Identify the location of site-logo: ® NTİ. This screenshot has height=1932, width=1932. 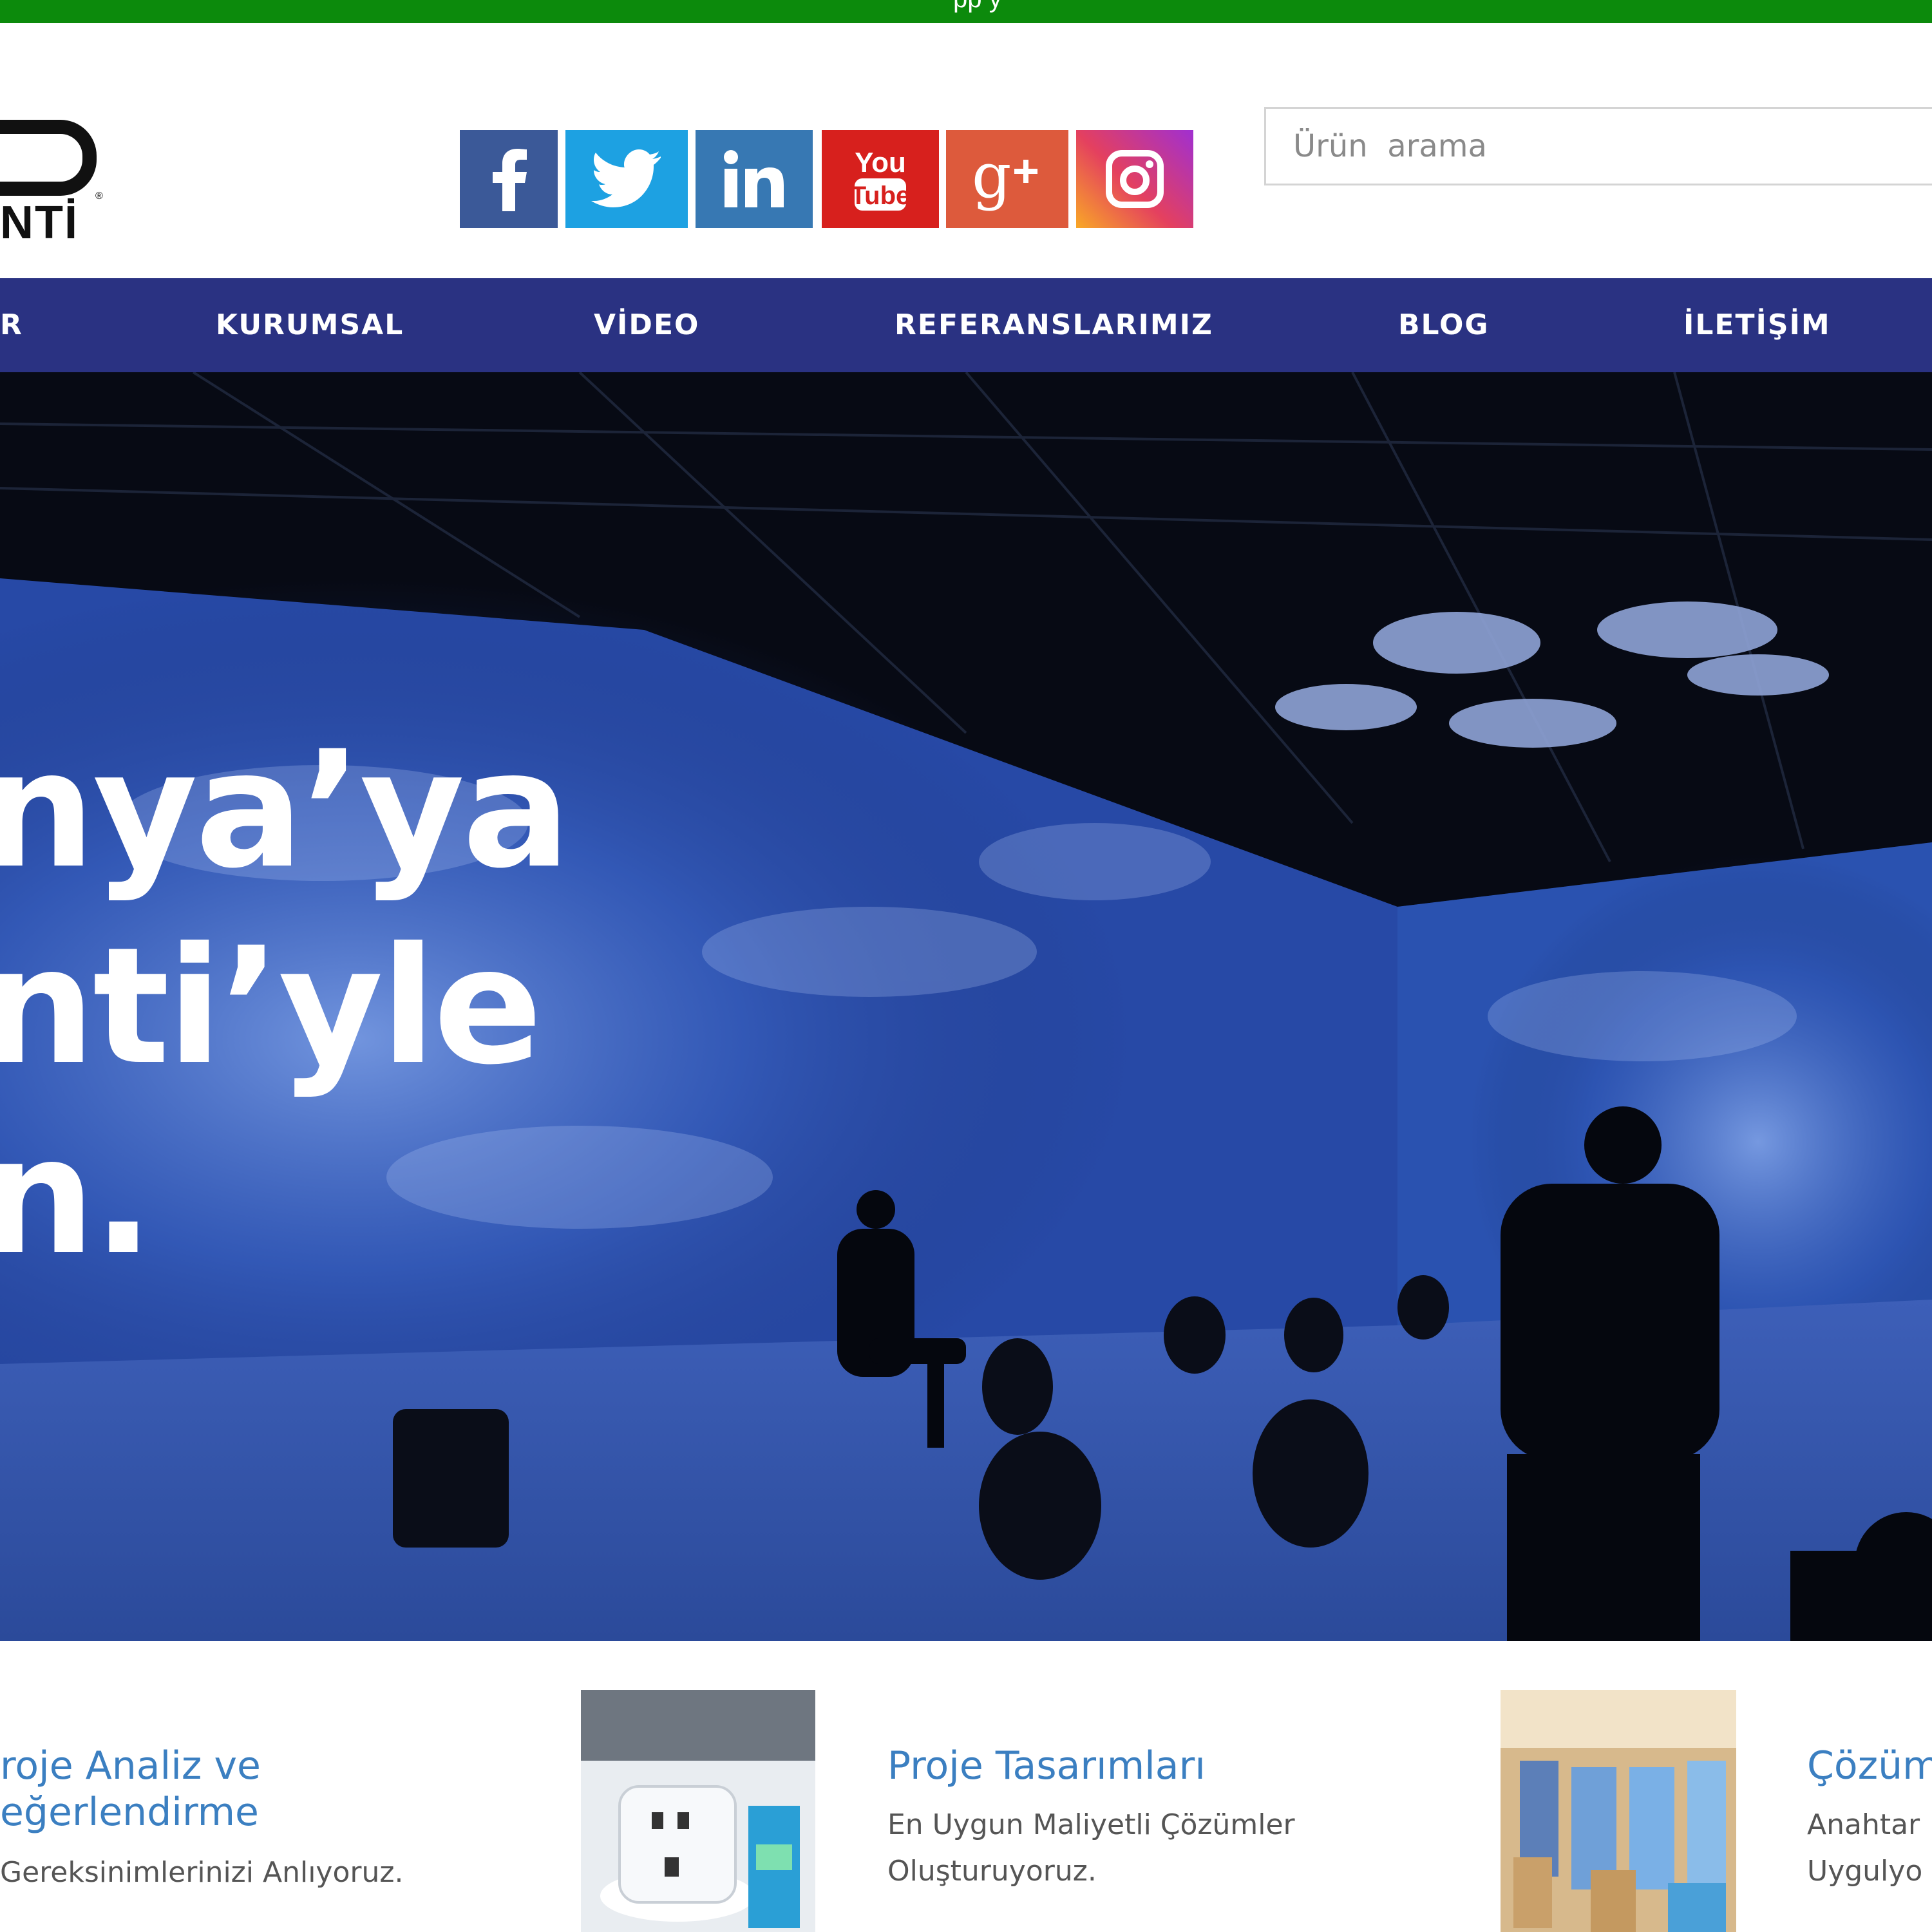
(54, 187).